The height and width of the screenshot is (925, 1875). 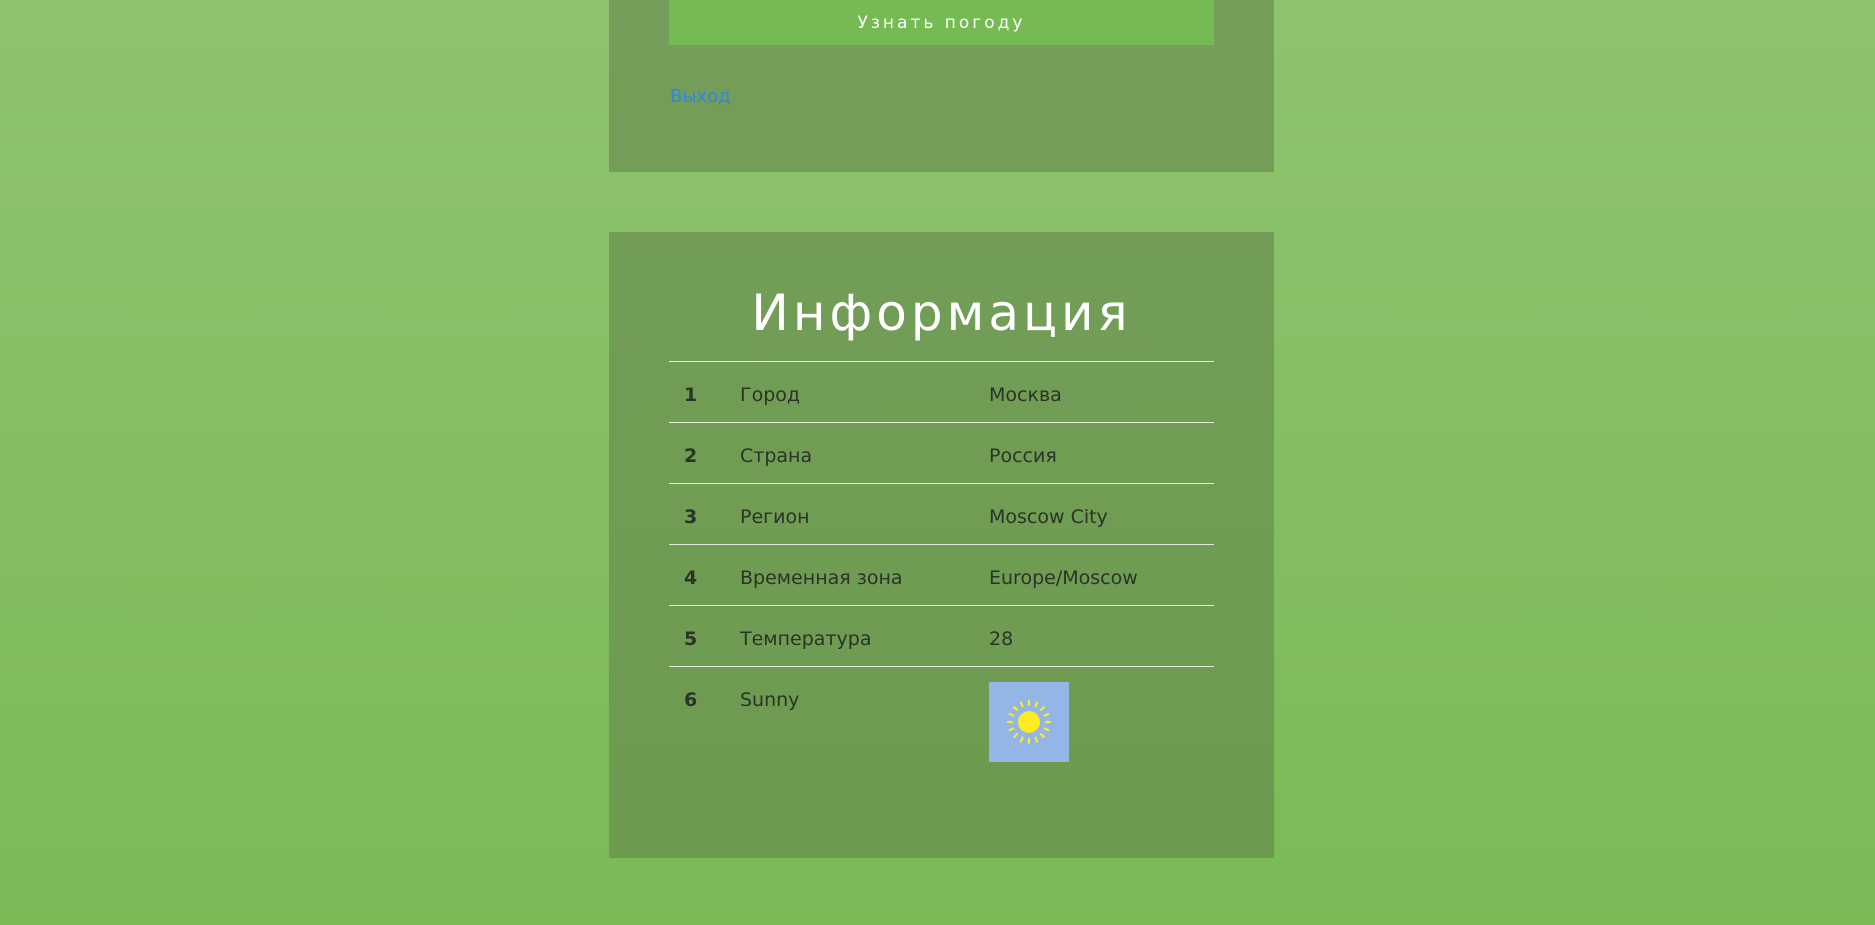 What do you see at coordinates (863, 727) in the screenshot?
I see `row-key: Sunny` at bounding box center [863, 727].